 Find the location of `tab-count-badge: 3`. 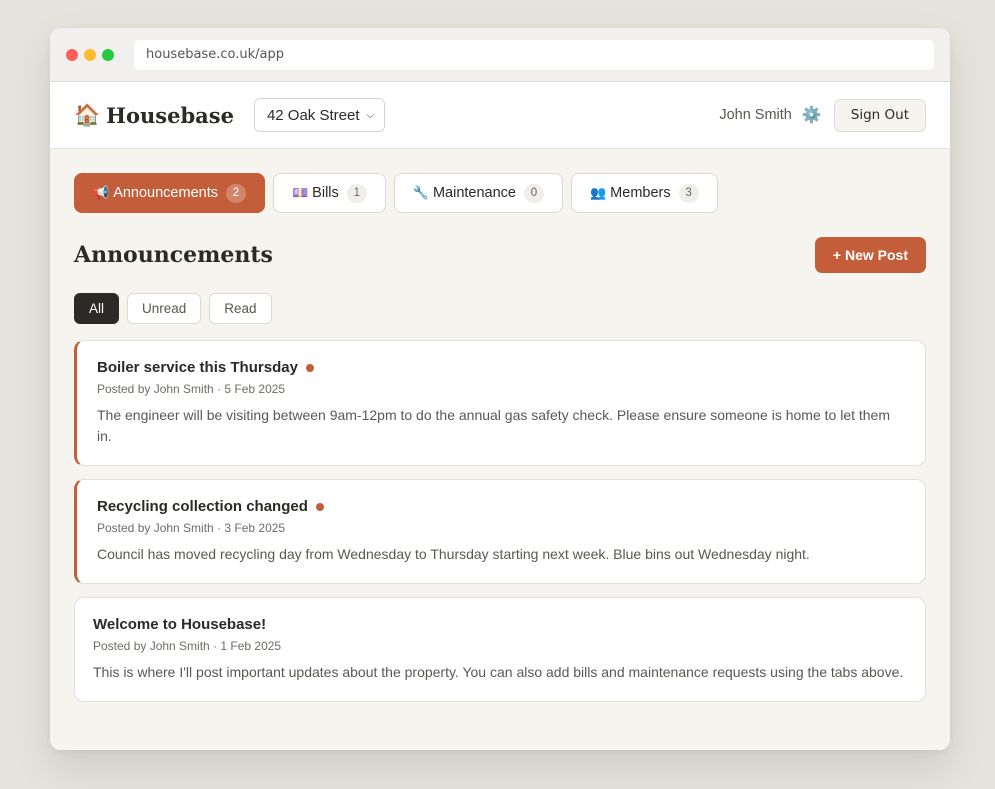

tab-count-badge: 3 is located at coordinates (688, 193).